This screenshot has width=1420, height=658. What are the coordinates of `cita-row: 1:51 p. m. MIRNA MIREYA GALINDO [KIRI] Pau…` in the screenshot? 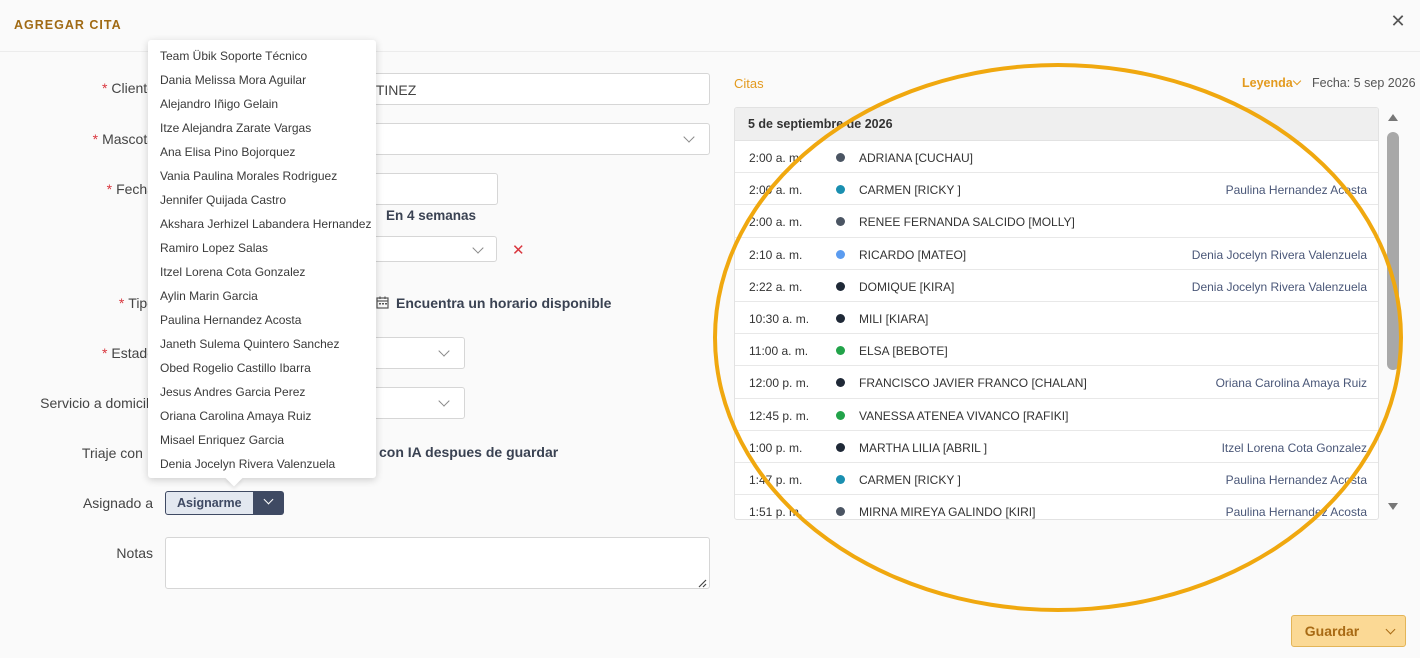 It's located at (1056, 507).